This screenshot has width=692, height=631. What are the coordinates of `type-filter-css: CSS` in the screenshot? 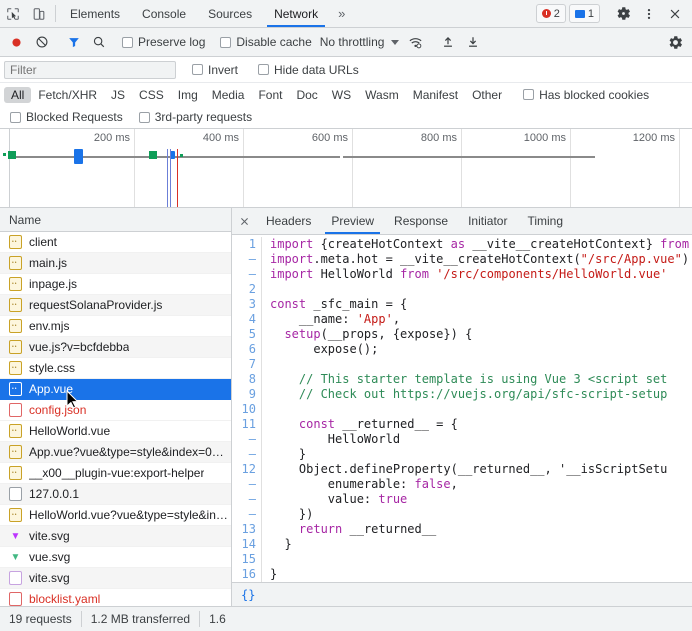 It's located at (151, 95).